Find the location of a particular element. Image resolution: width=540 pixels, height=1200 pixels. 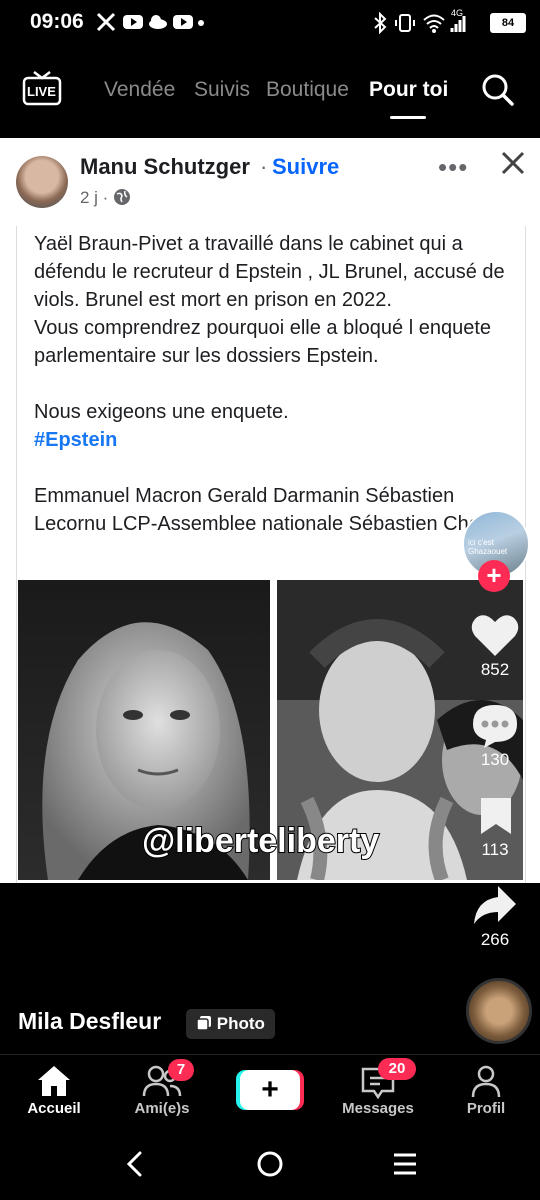

tab-boutique: Boutique is located at coordinates (307, 90).